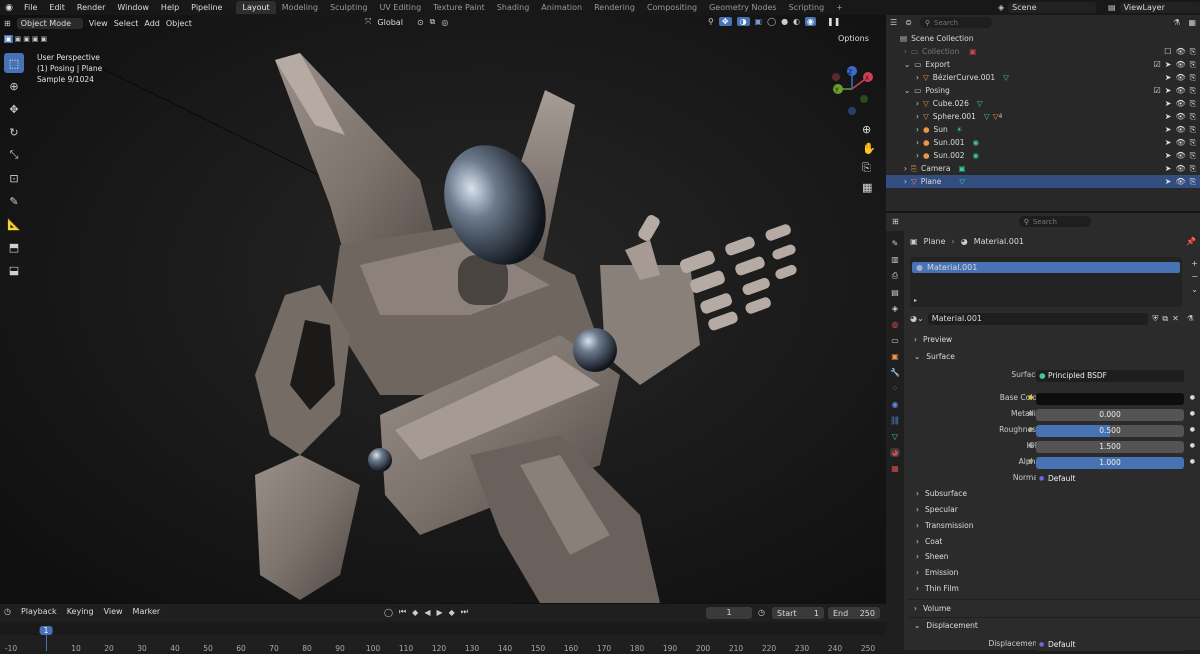 This screenshot has width=1200, height=654. Describe the element at coordinates (18, 39) in the screenshot. I see `select-extend-icon: ▣` at that location.